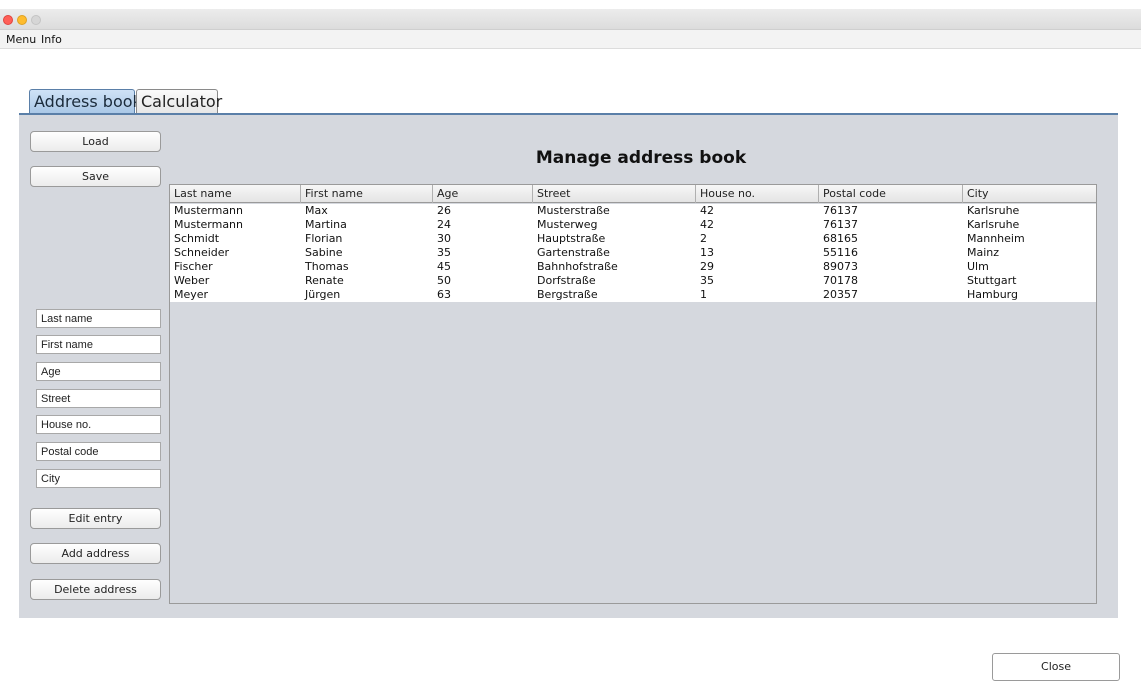 The width and height of the screenshot is (1141, 681). Describe the element at coordinates (891, 194) in the screenshot. I see `column-header-postal-code: Postal code` at that location.